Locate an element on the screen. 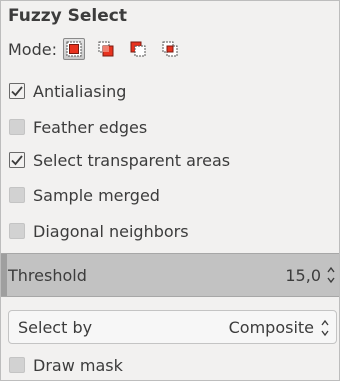  antialiasing-checkbox is located at coordinates (17, 91).